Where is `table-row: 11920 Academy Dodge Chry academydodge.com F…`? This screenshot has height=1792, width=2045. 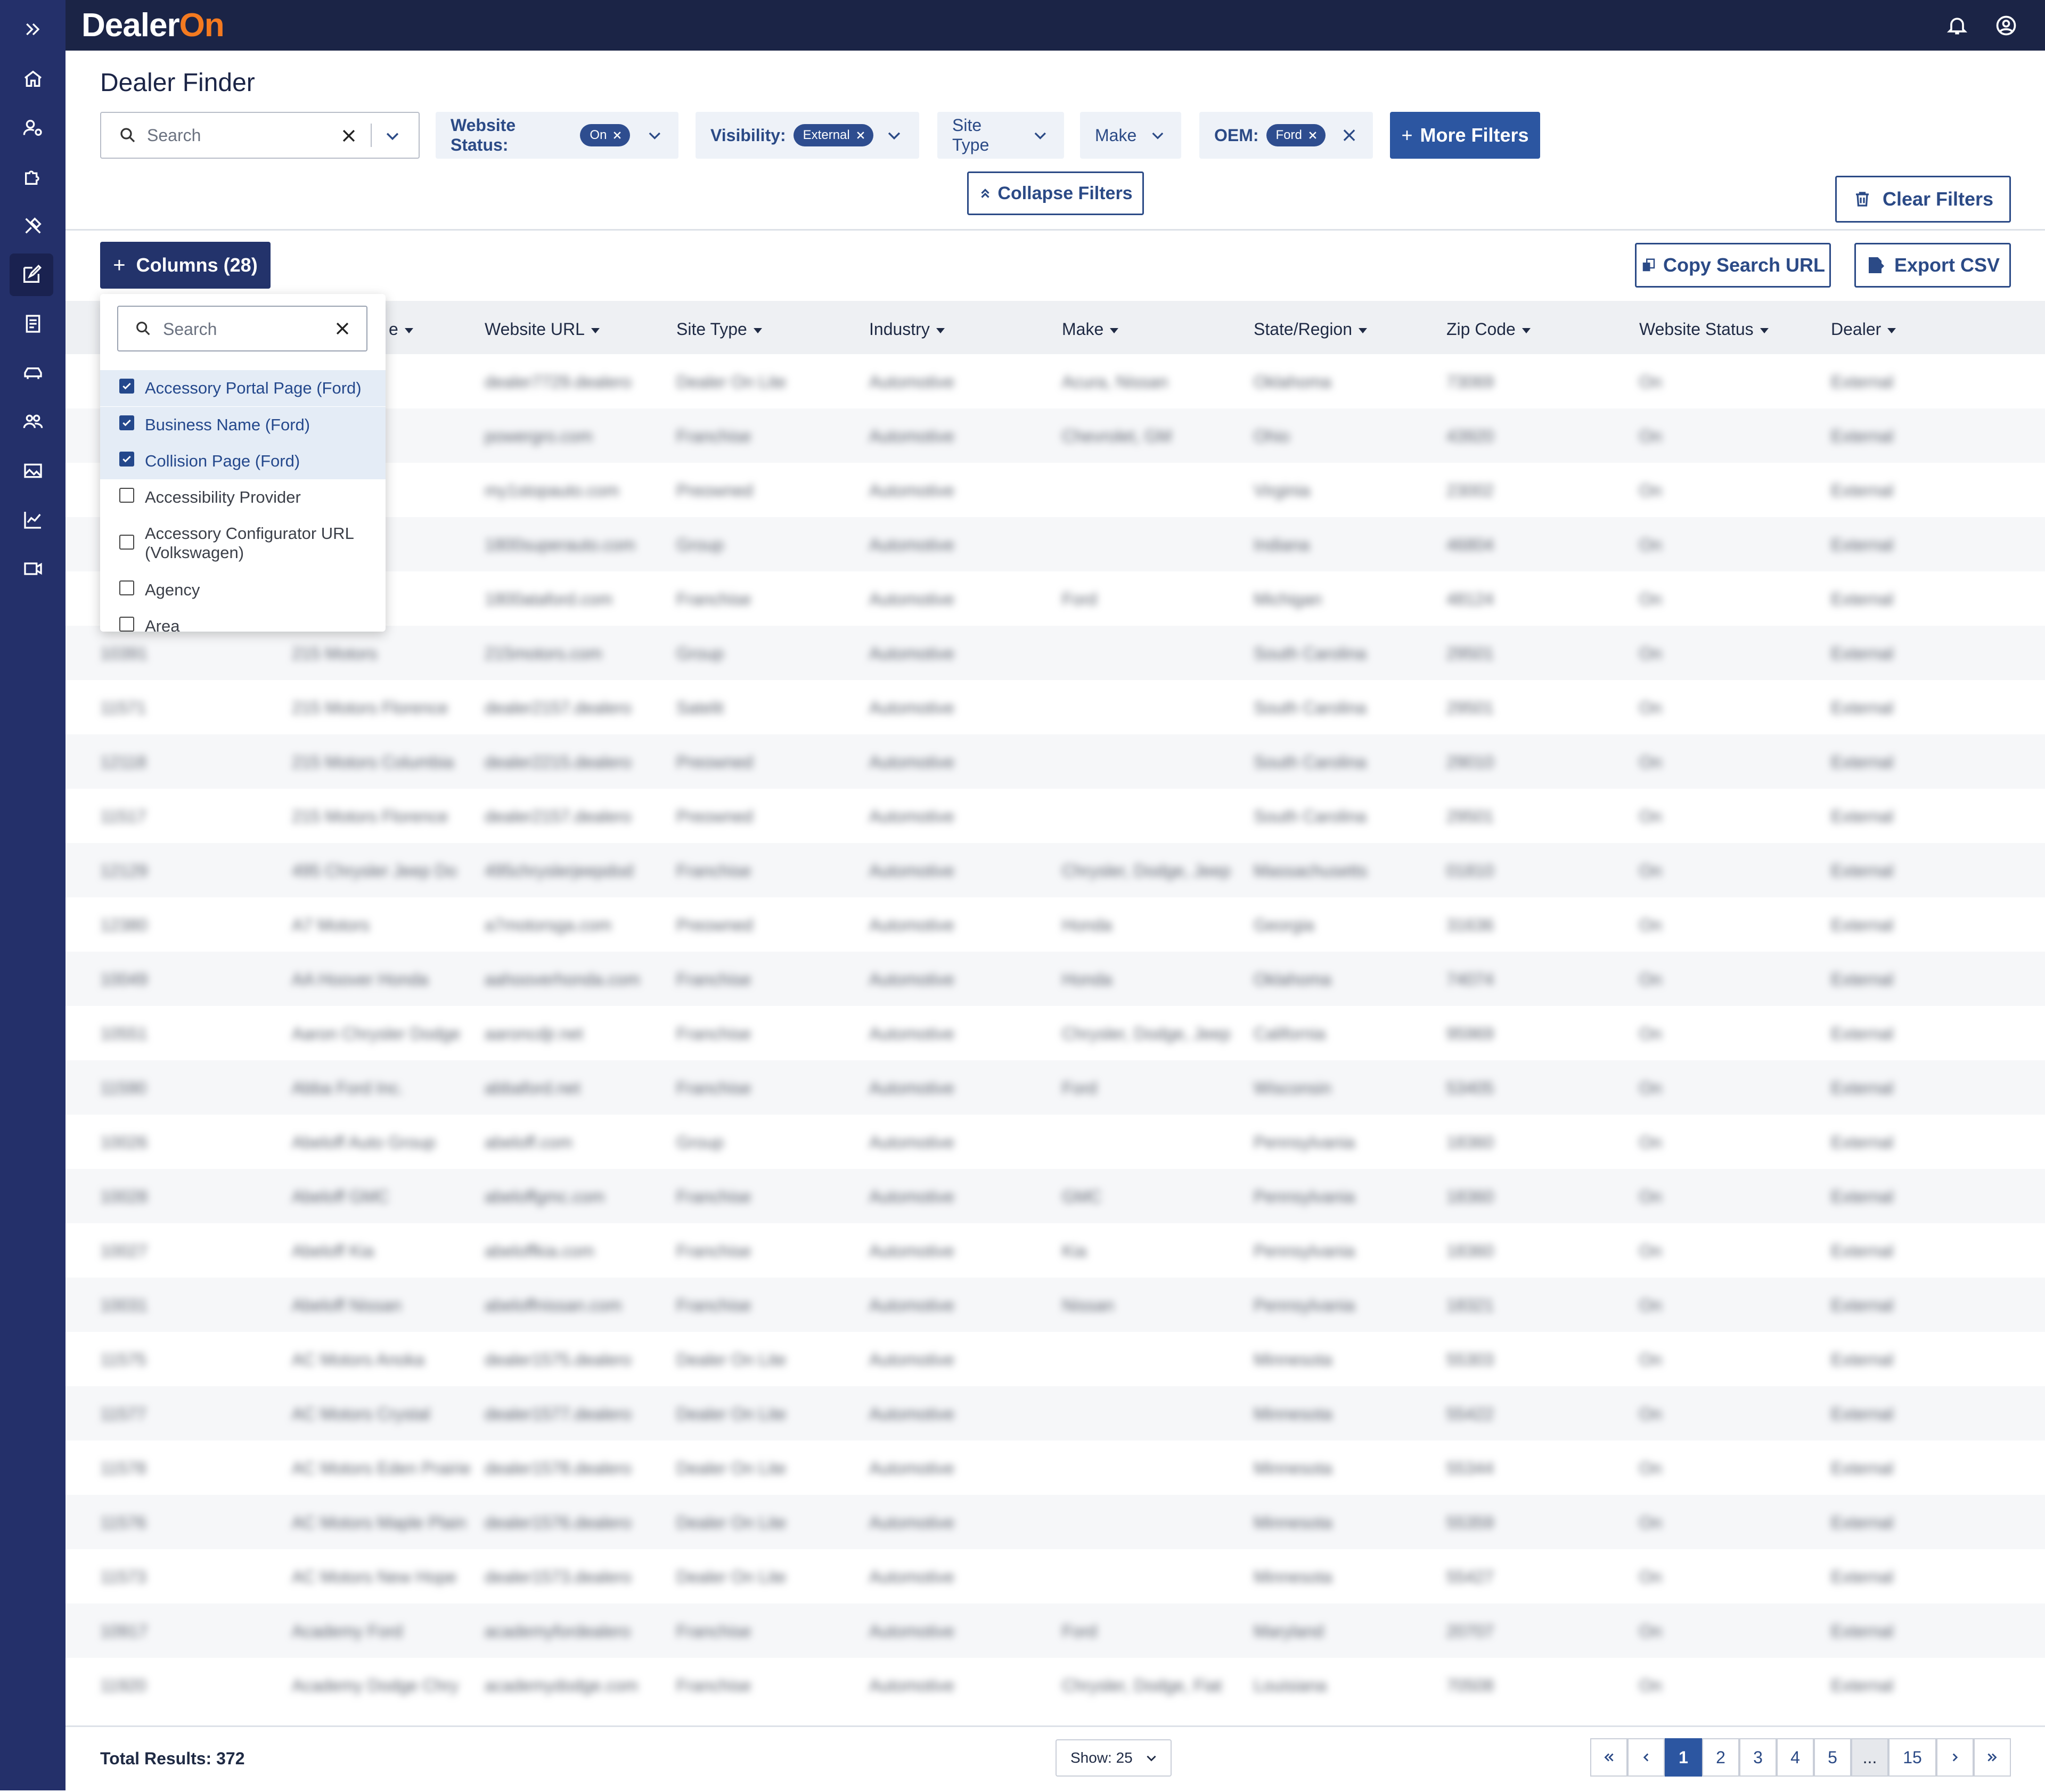 table-row: 11920 Academy Dodge Chry academydodge.com F… is located at coordinates (1055, 1685).